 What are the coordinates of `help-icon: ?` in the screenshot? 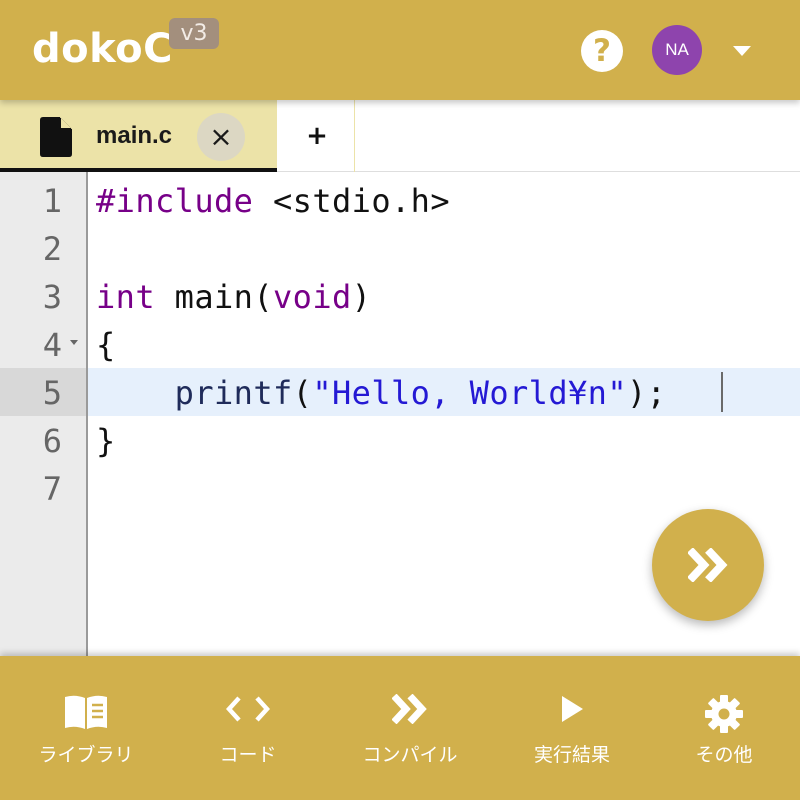 It's located at (602, 51).